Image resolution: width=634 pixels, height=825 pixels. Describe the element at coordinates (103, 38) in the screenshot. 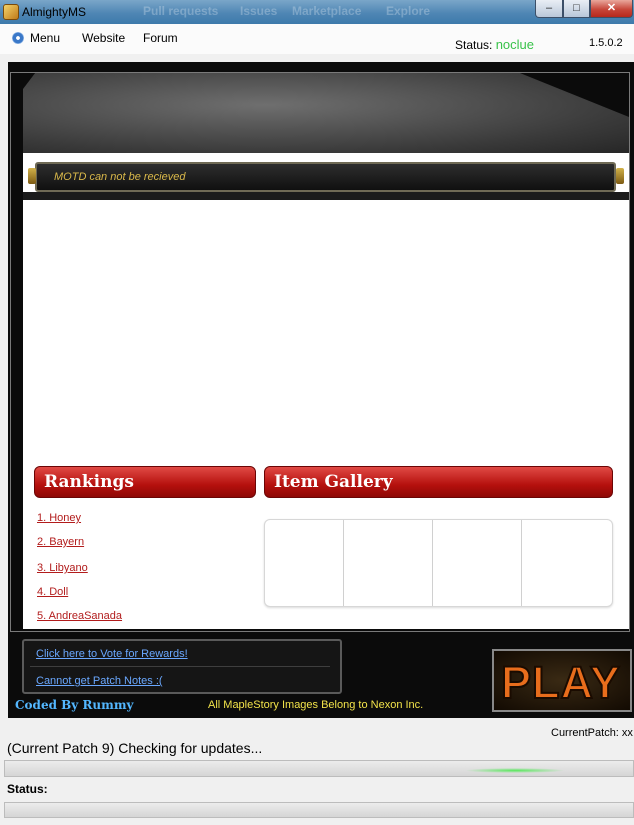

I see `menu-item-website: Website` at that location.